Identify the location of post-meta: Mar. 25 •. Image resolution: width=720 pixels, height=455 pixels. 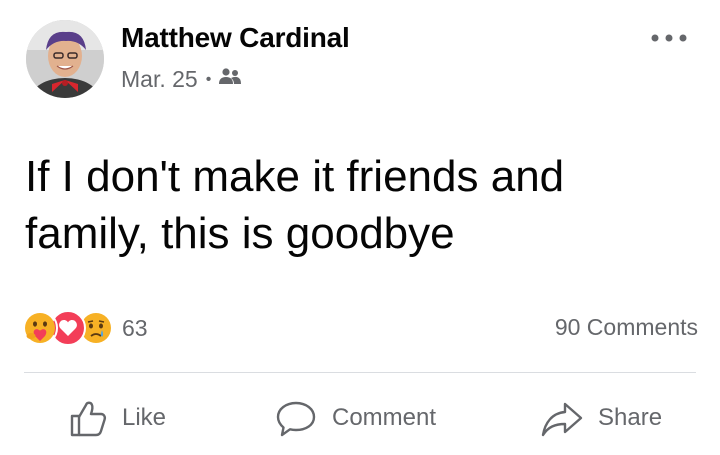
(181, 79).